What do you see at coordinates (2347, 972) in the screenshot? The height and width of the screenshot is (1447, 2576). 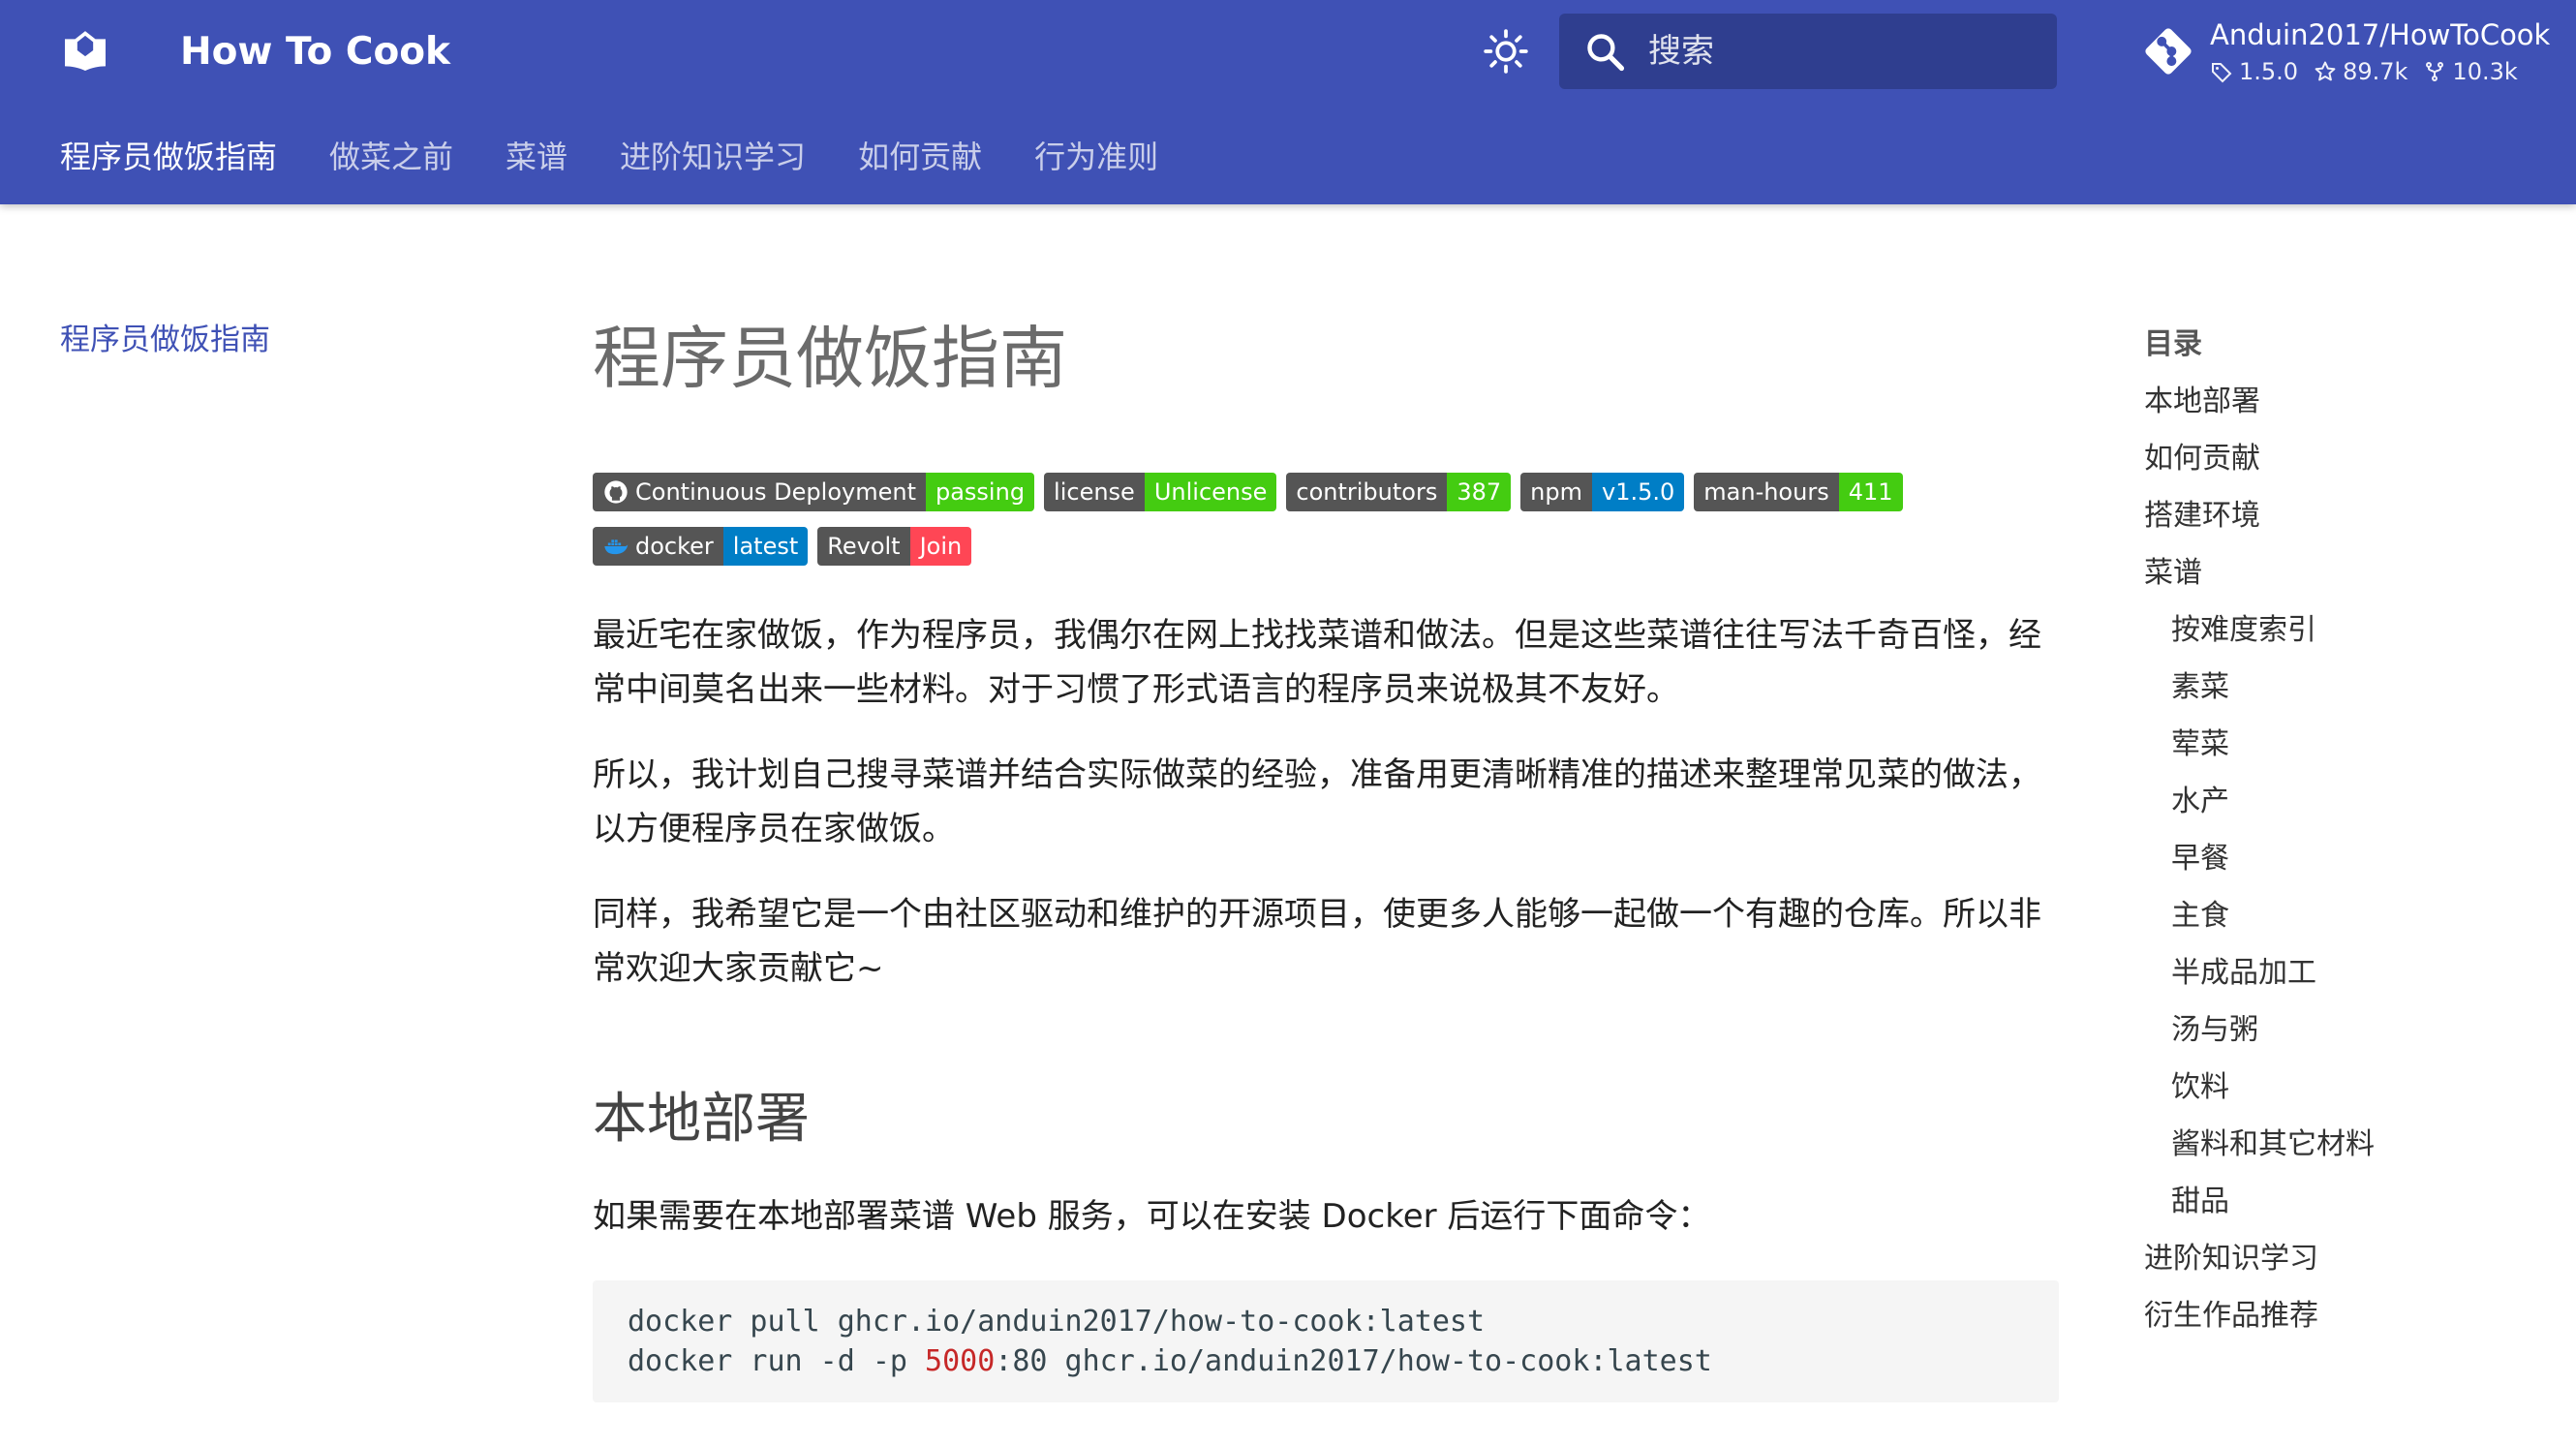 I see `toc-item-semi-finished: 半成品加工` at bounding box center [2347, 972].